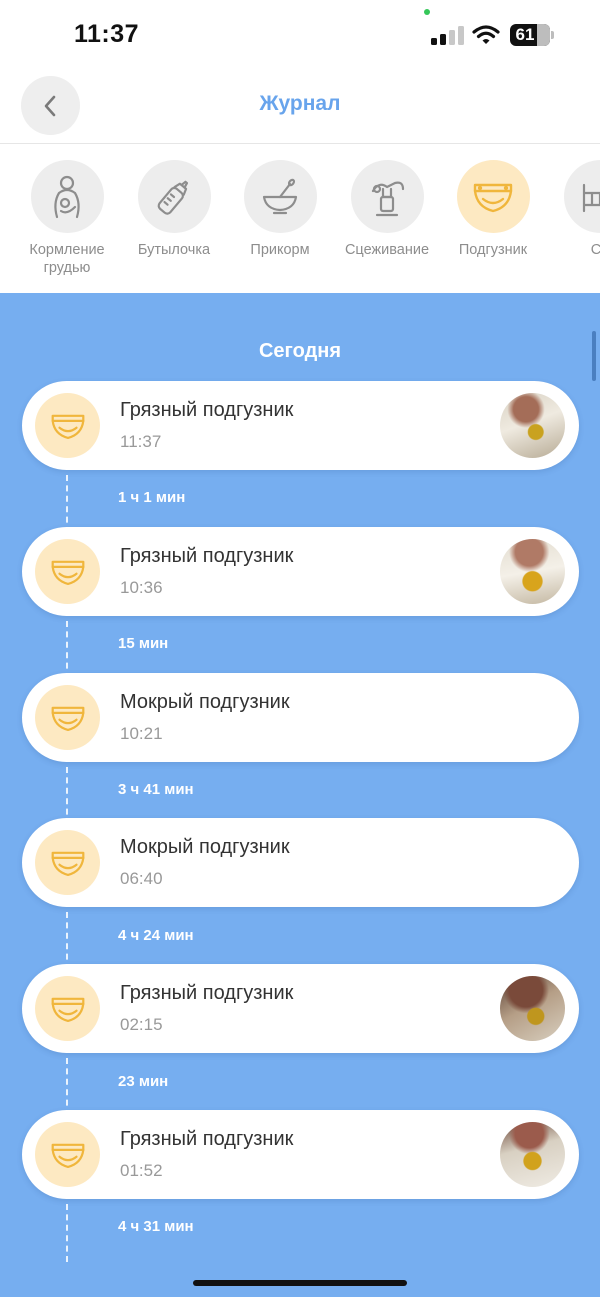  What do you see at coordinates (427, 12) in the screenshot?
I see `camera-indicator-dot` at bounding box center [427, 12].